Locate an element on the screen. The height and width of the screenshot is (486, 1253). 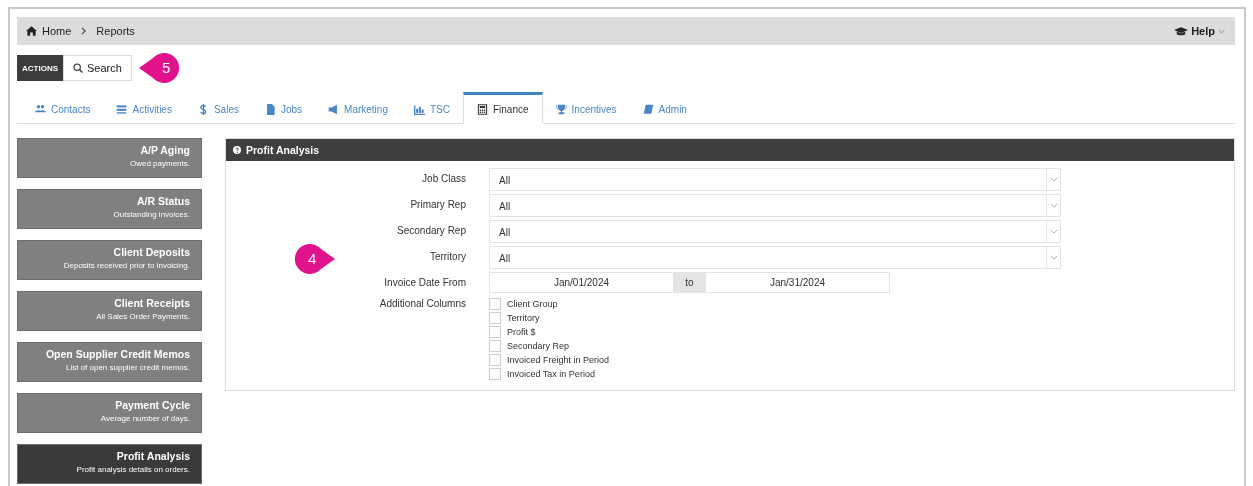
bar-chart-icon is located at coordinates (419, 109).